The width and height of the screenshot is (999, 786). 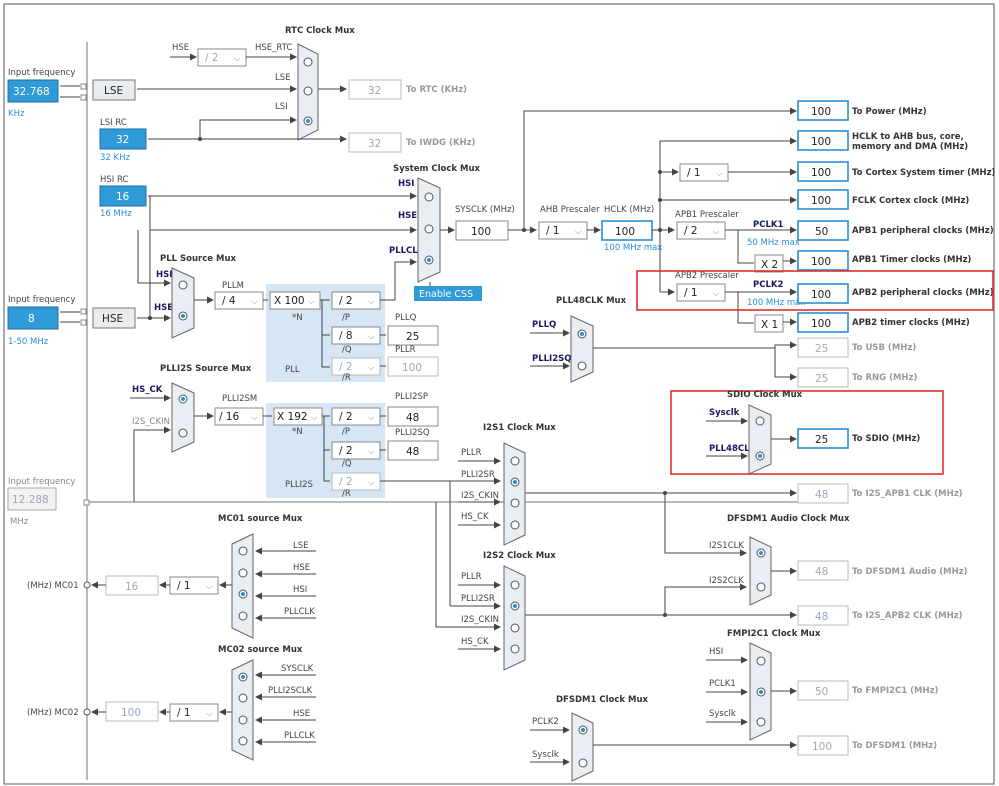 I want to click on cortex-timer-divider-value: / 1, so click(x=694, y=173).